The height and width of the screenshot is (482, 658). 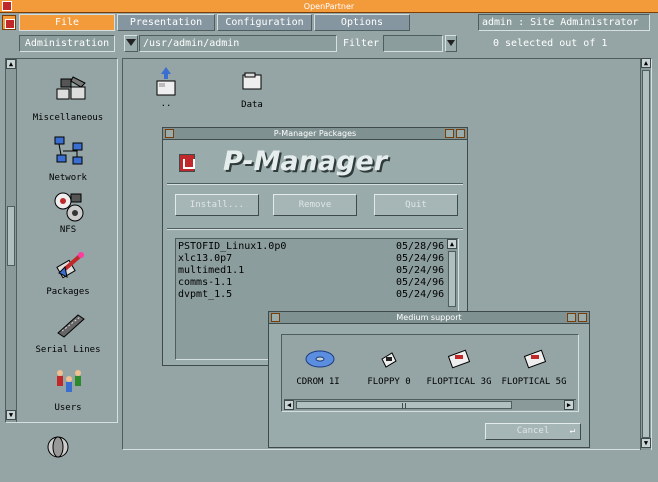 I want to click on medium-hscrollbar: ◀ ▶, so click(x=430, y=404).